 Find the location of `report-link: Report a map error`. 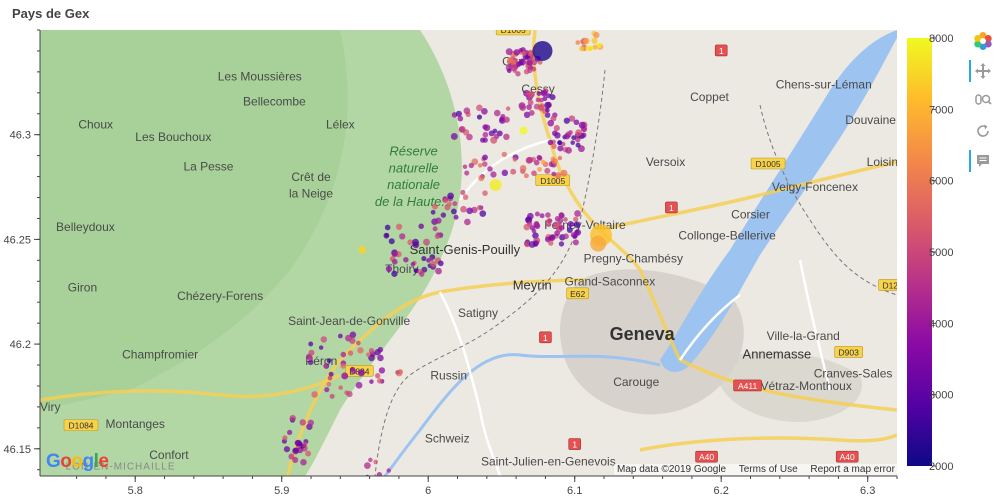

report-link: Report a map error is located at coordinates (852, 469).